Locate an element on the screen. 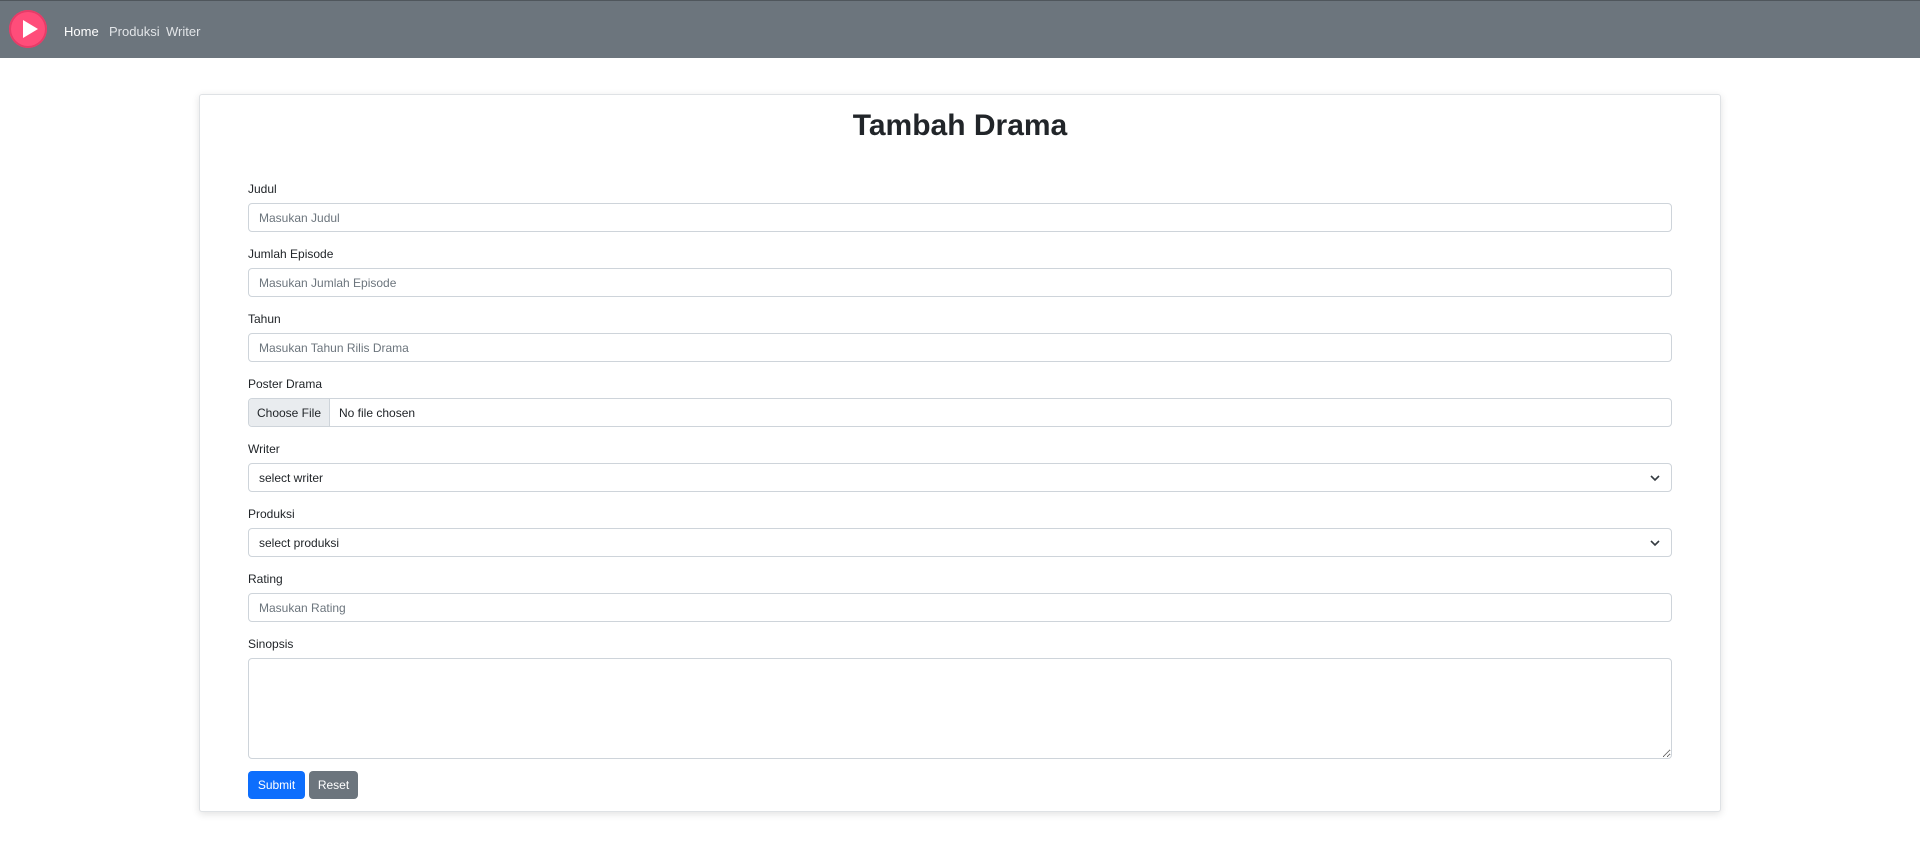 Image resolution: width=1920 pixels, height=849 pixels. episode-input is located at coordinates (960, 282).